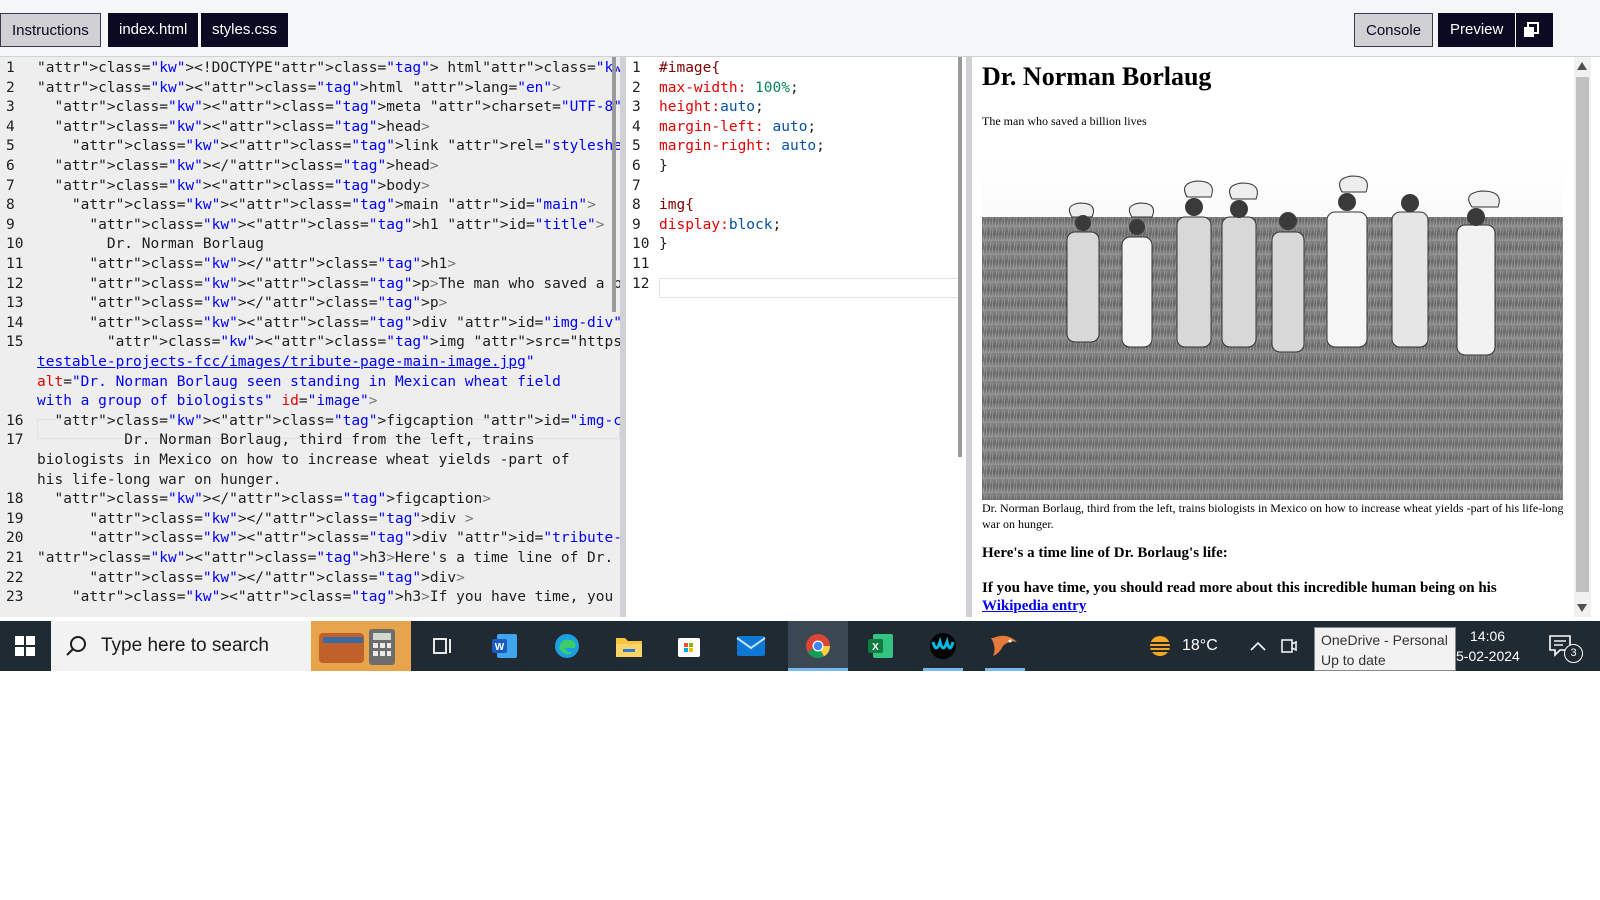 The height and width of the screenshot is (900, 1600). I want to click on line-number: 7, so click(10, 185).